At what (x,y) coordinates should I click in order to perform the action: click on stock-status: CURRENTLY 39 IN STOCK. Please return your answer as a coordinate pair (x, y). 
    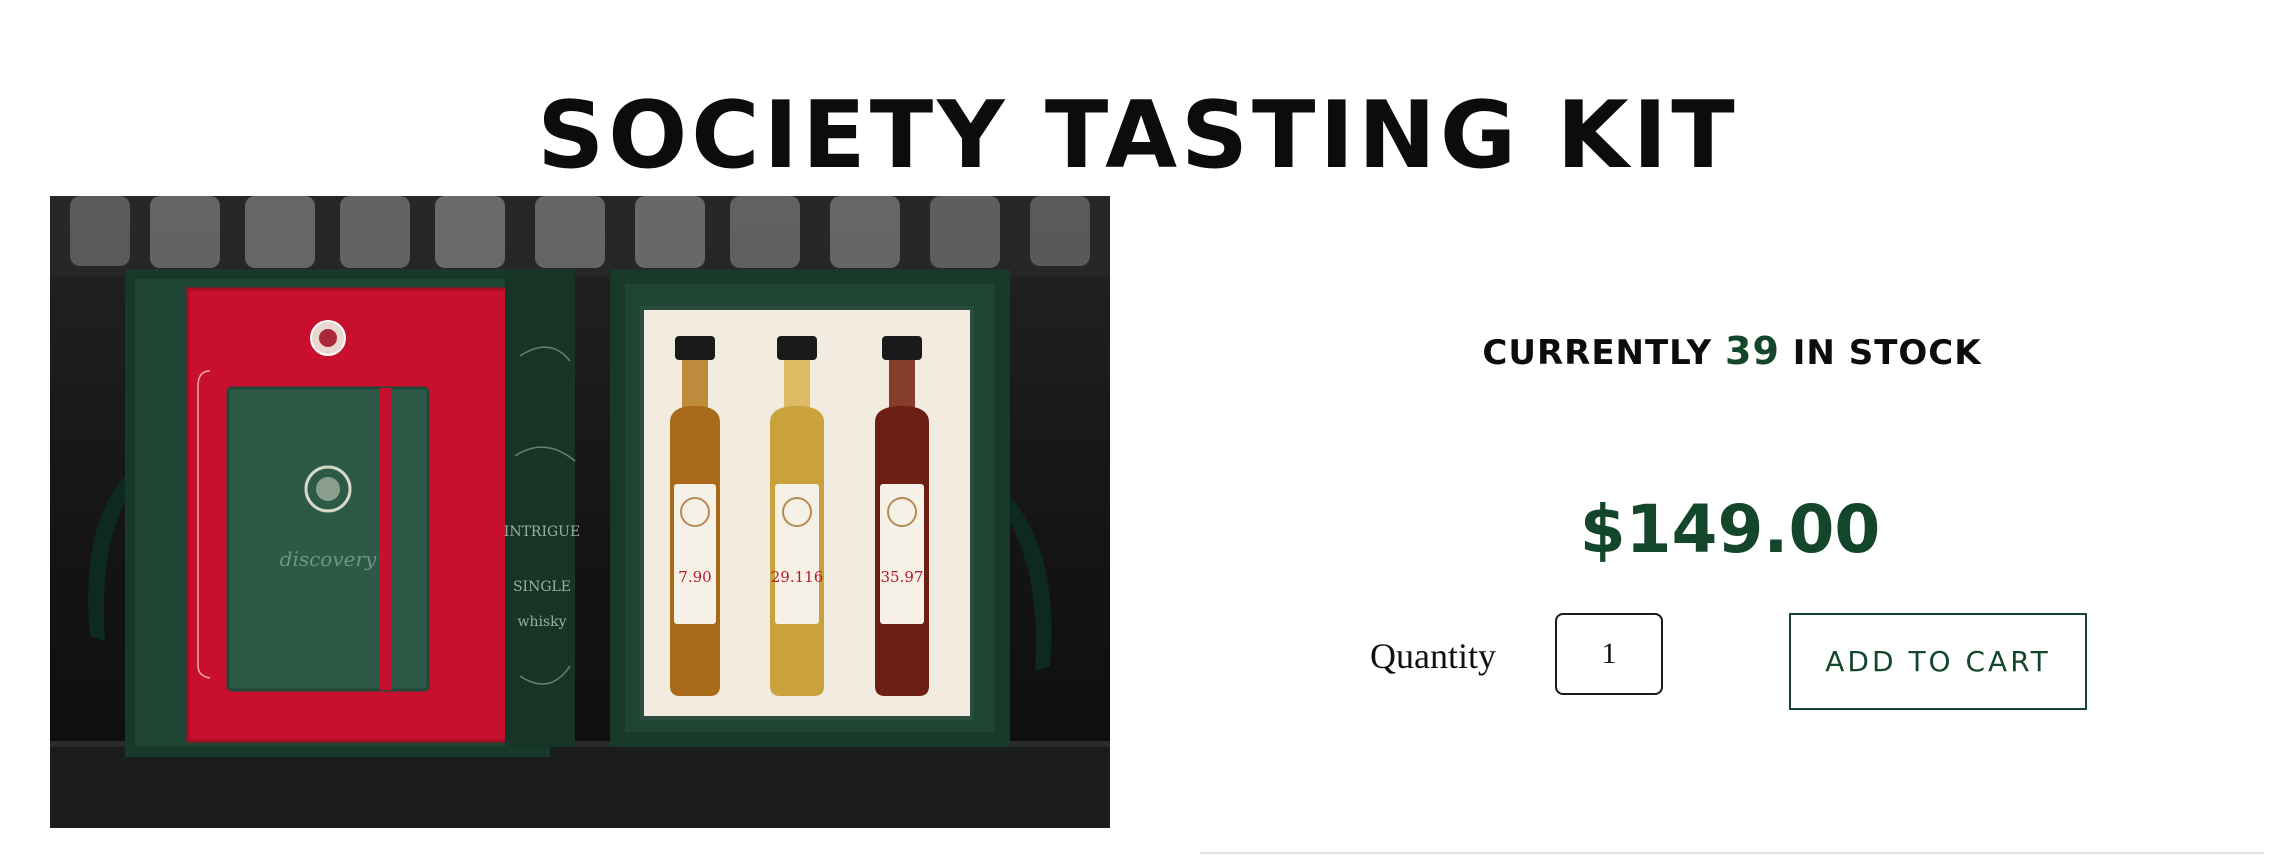
    Looking at the image, I should click on (1732, 352).